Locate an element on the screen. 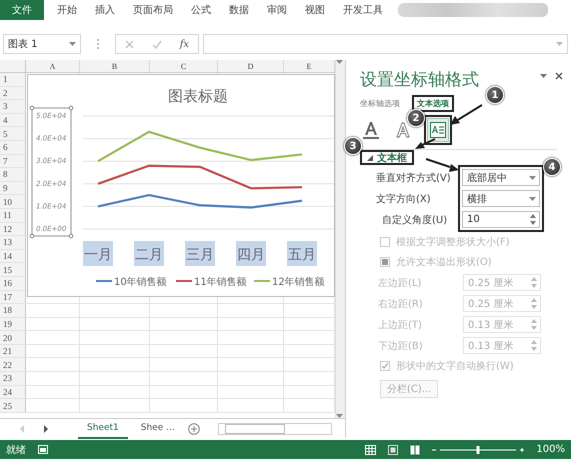 This screenshot has width=571, height=464. setting-label: 左边距(L) is located at coordinates (400, 283).